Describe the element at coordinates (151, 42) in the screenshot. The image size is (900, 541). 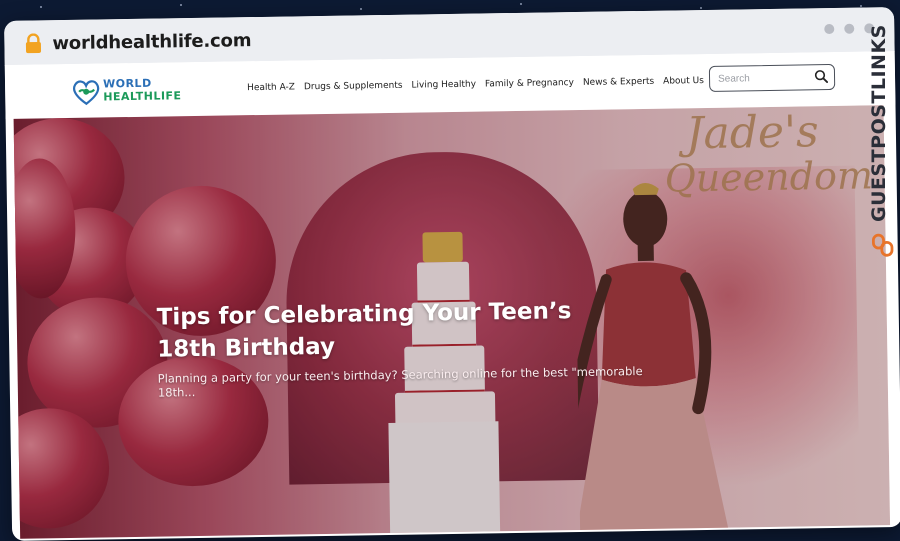
I see `address-bar-url: worldhealthlife.com` at that location.